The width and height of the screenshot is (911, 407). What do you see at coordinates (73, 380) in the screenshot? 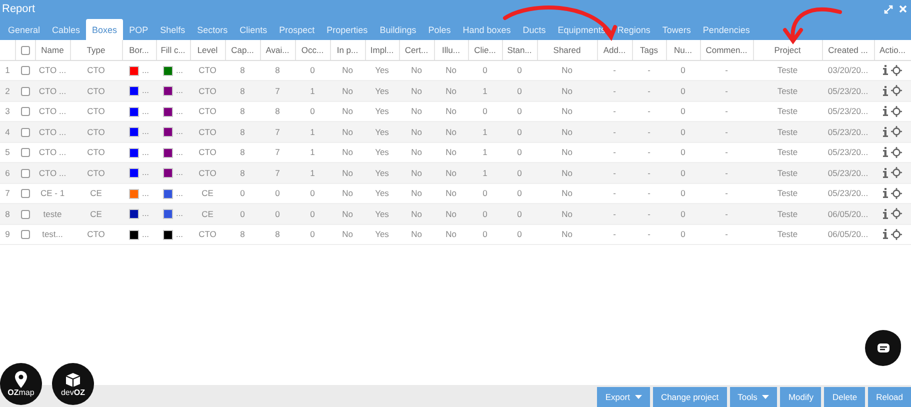
I see `cube-icon` at bounding box center [73, 380].